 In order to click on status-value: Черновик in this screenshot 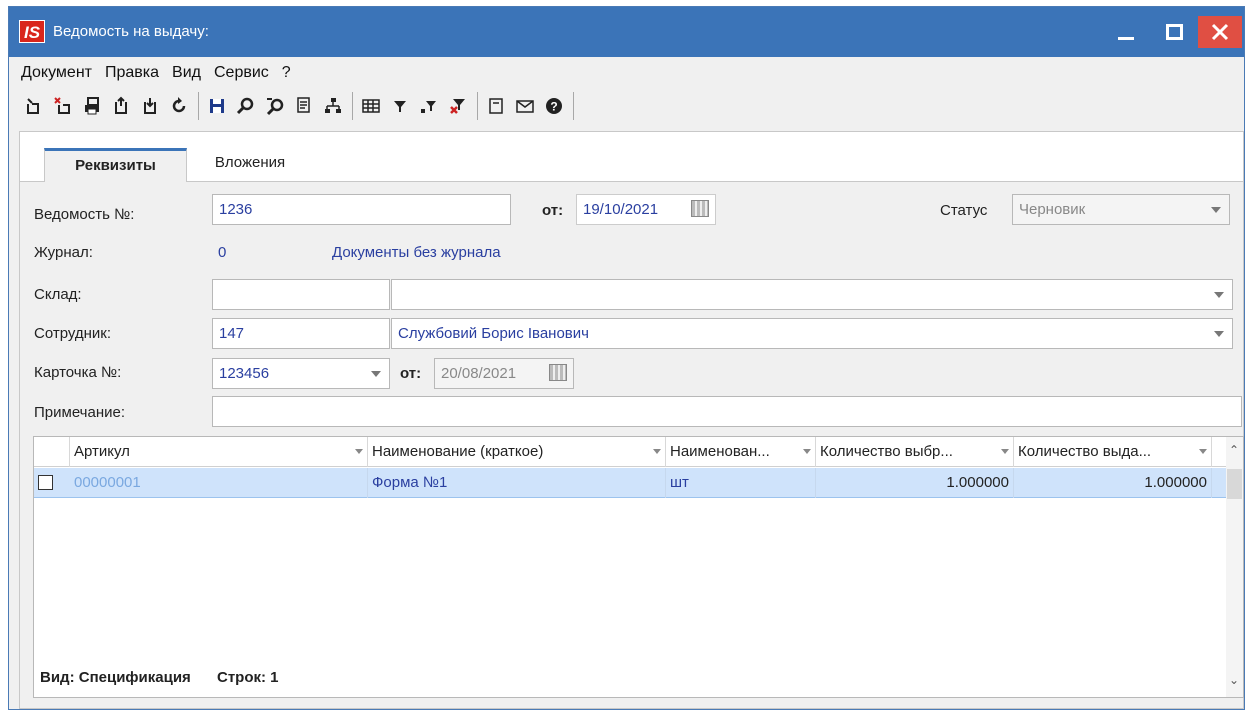, I will do `click(1052, 209)`.